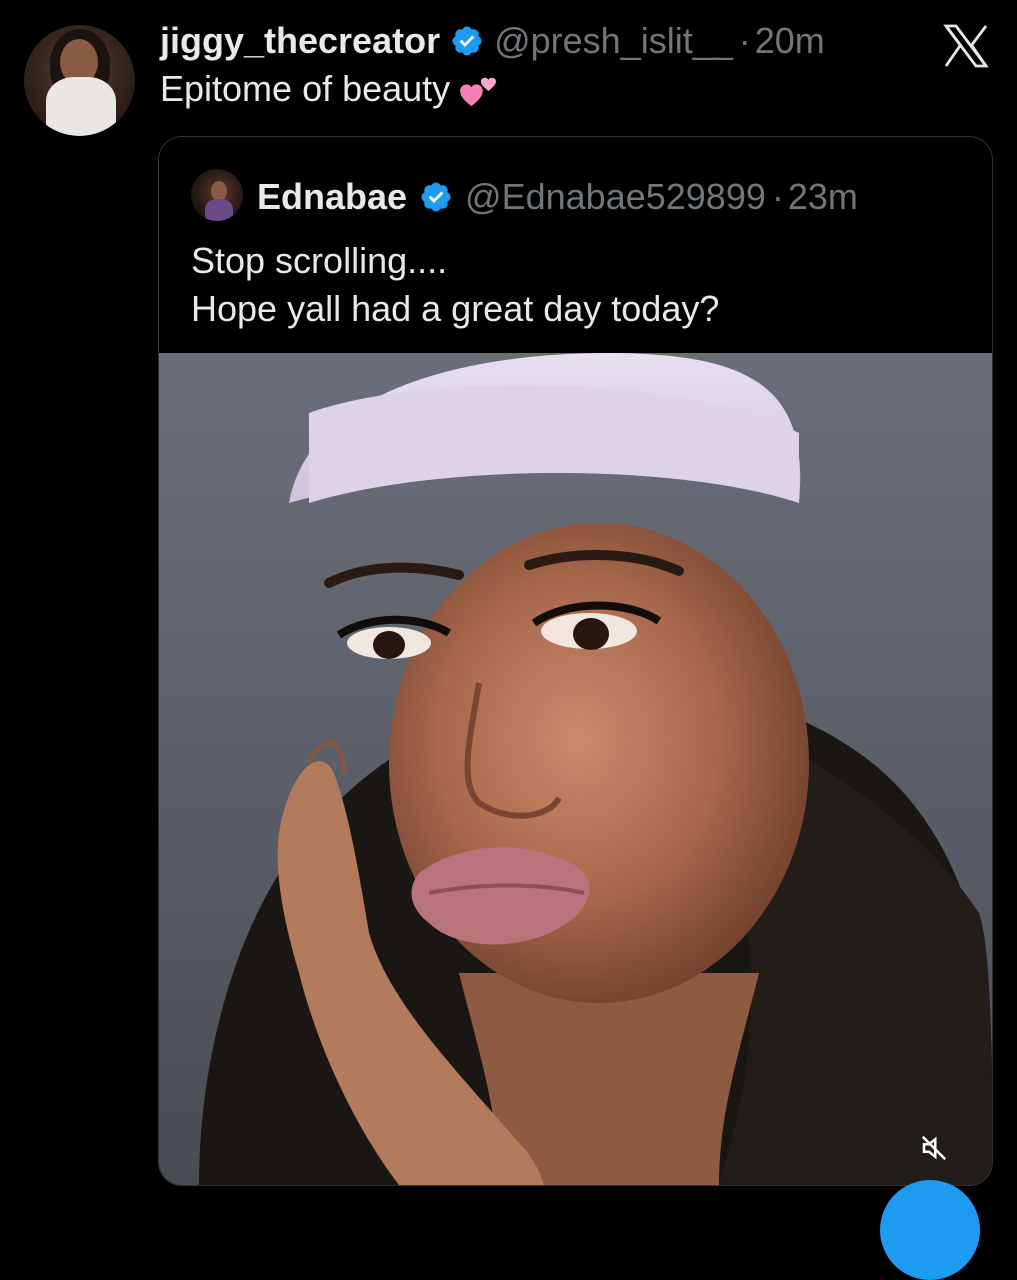 The height and width of the screenshot is (1280, 1017). What do you see at coordinates (455, 308) in the screenshot?
I see `quoted-text-line: Hope yall had a great day today?` at bounding box center [455, 308].